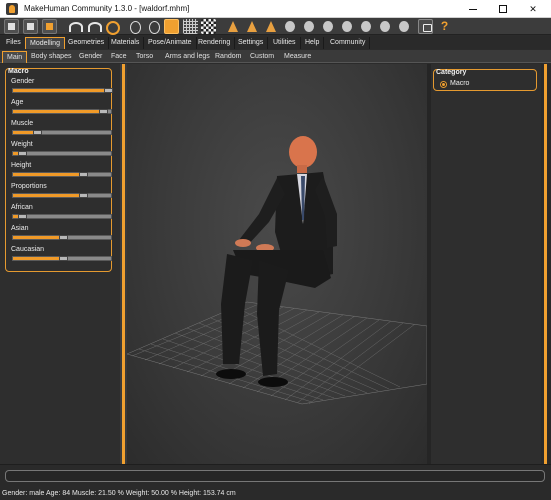 The width and height of the screenshot is (551, 500). What do you see at coordinates (17, 102) in the screenshot?
I see `slider-label-age: Age` at bounding box center [17, 102].